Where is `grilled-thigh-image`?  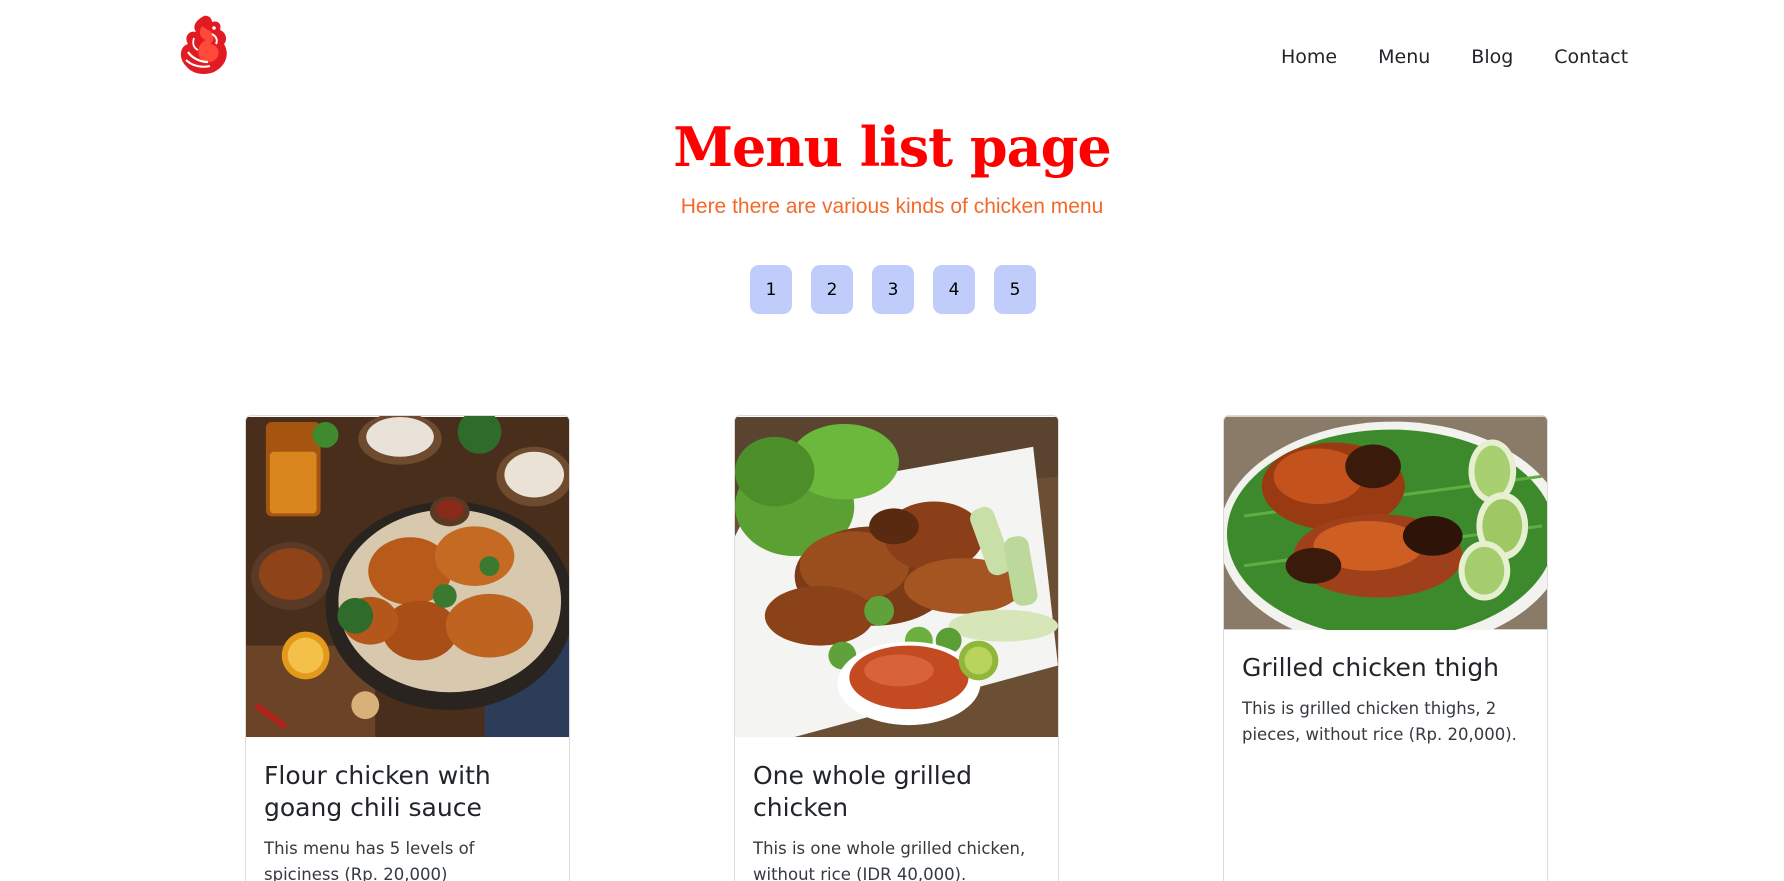 grilled-thigh-image is located at coordinates (1385, 523).